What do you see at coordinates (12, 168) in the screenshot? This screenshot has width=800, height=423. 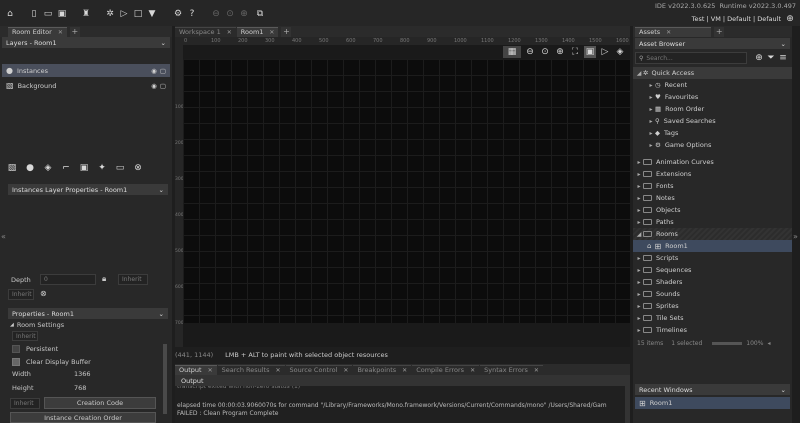 I see `add-background-layer-icon: ▧` at bounding box center [12, 168].